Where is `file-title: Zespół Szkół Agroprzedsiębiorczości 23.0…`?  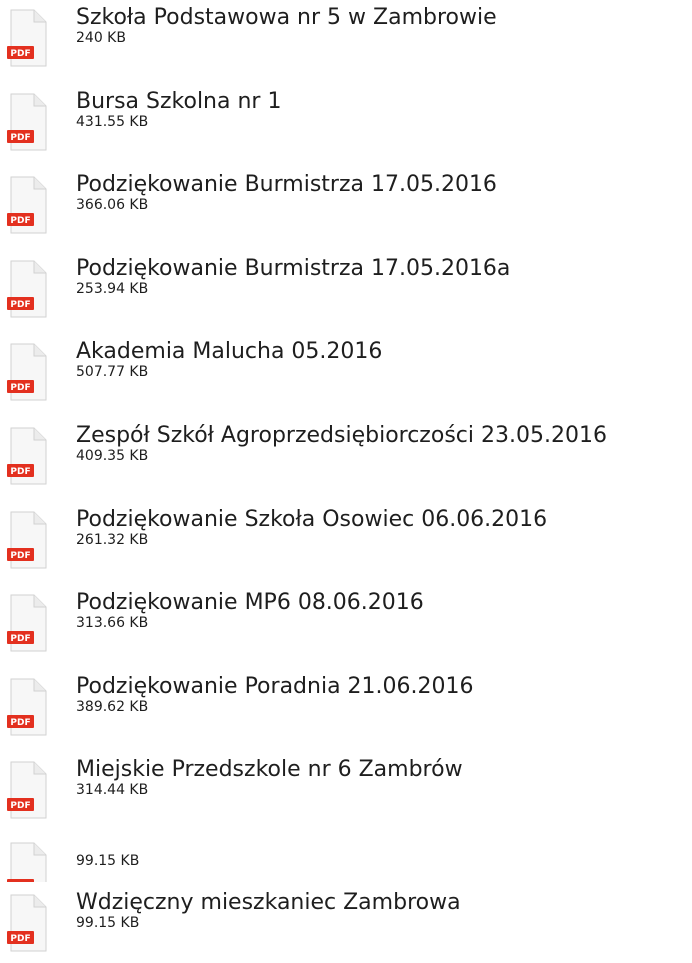
file-title: Zespół Szkół Agroprzedsiębiorczości 23.0… is located at coordinates (341, 436).